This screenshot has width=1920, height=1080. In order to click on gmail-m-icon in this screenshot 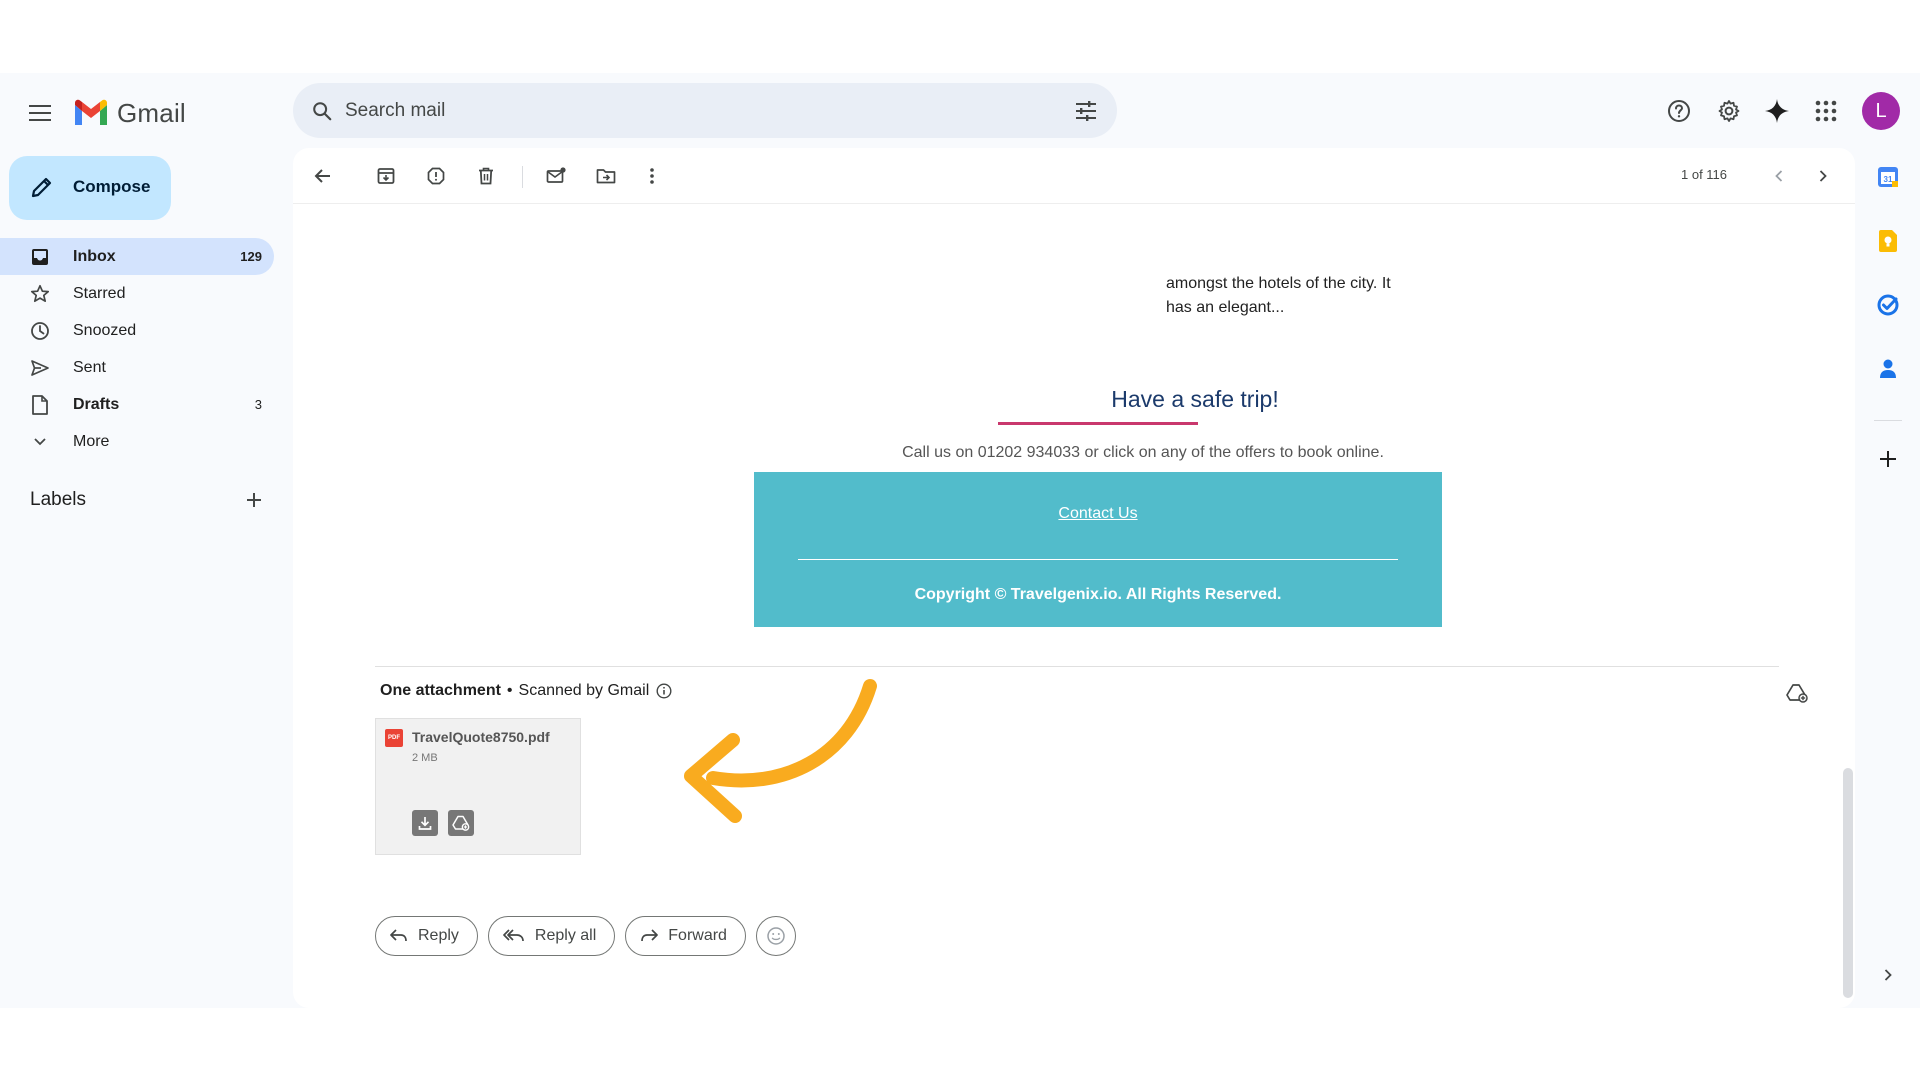, I will do `click(91, 112)`.